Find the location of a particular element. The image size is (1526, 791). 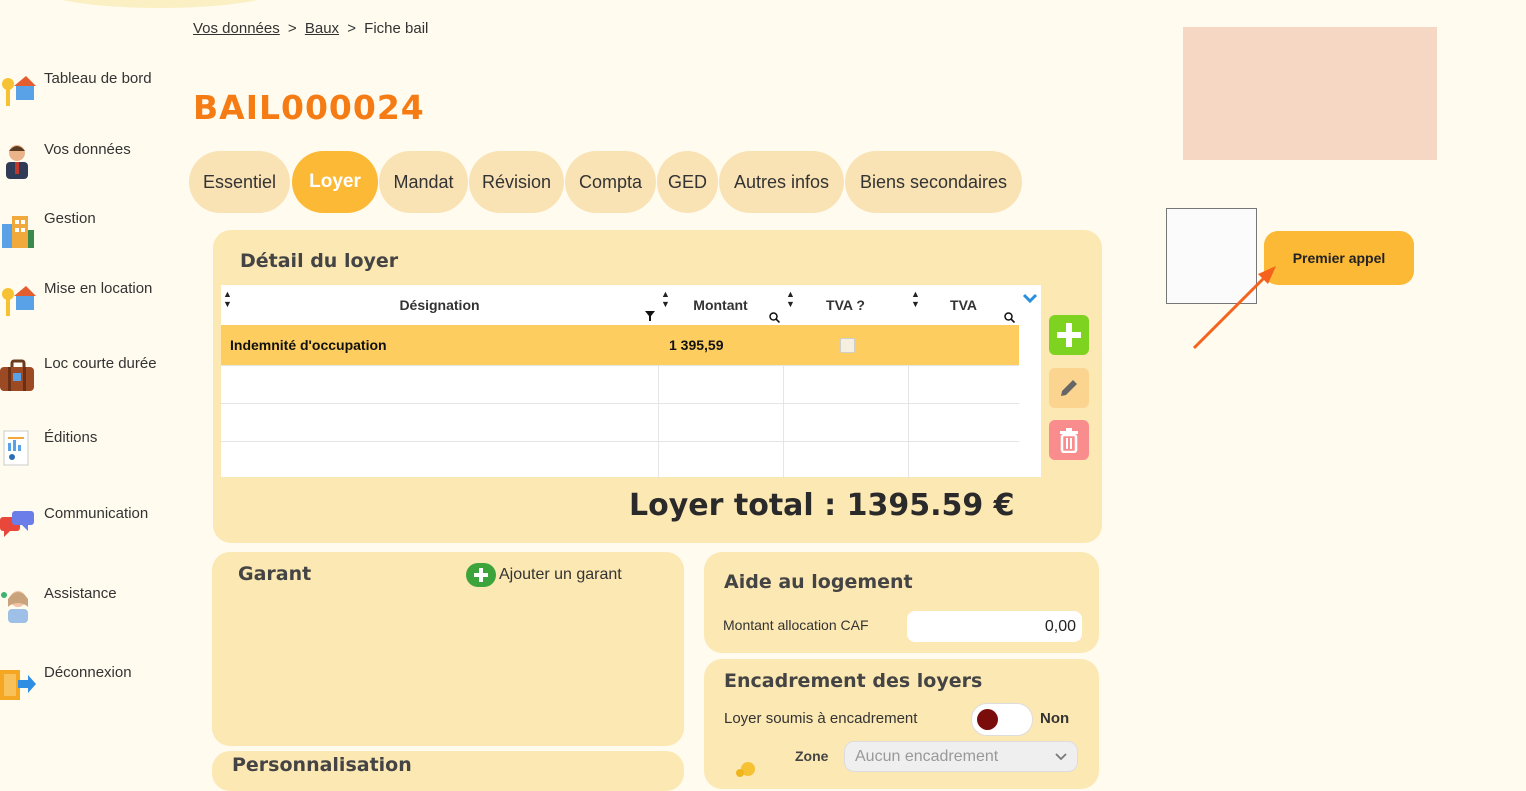

sidebar-item-mise-en-location: Mise en location is located at coordinates (92, 303).